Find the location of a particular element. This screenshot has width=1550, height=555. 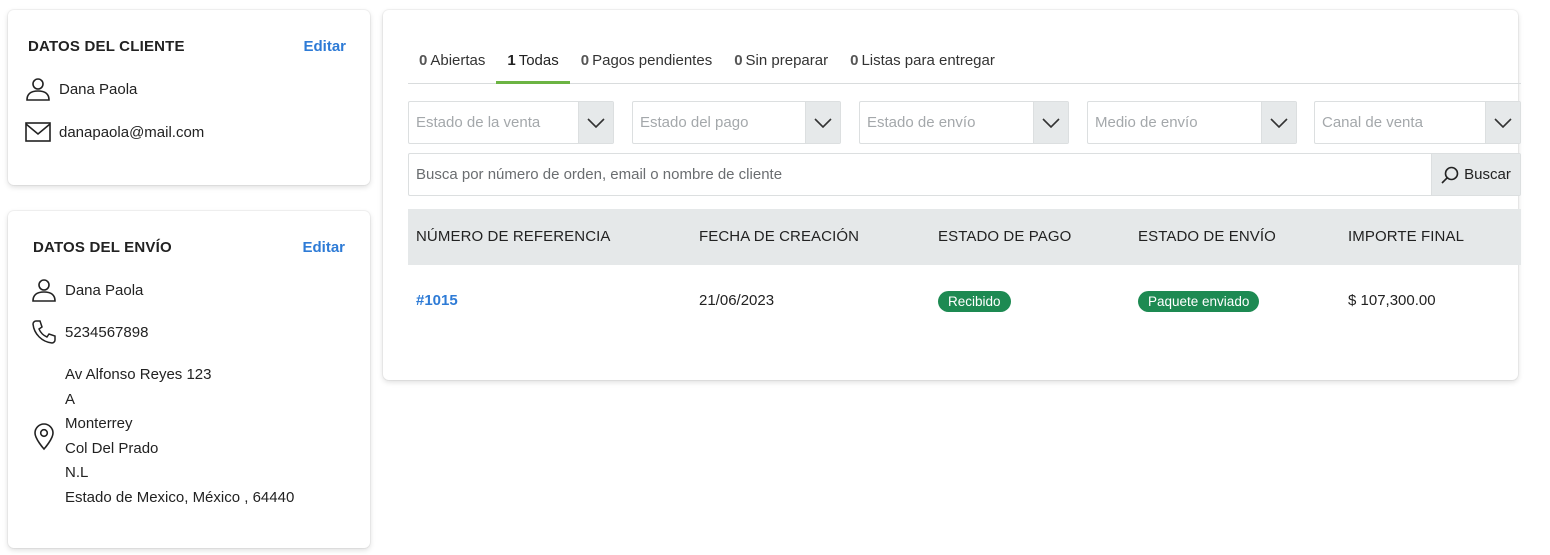

tab-abiertas: 0 Abiertas is located at coordinates (452, 64).